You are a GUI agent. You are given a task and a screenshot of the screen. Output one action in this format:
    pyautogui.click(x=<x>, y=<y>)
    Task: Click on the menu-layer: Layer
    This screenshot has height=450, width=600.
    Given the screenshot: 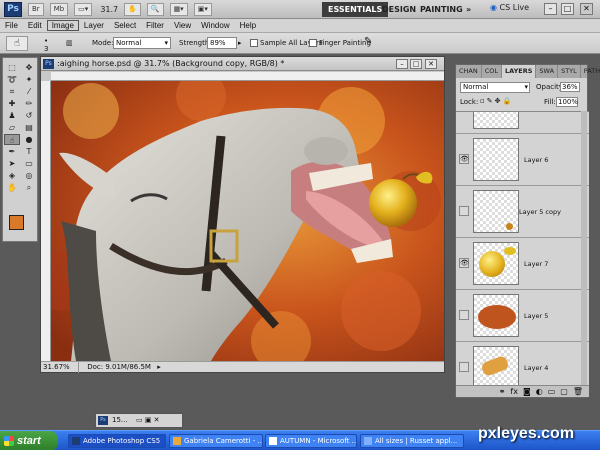 What is the action you would take?
    pyautogui.click(x=94, y=25)
    